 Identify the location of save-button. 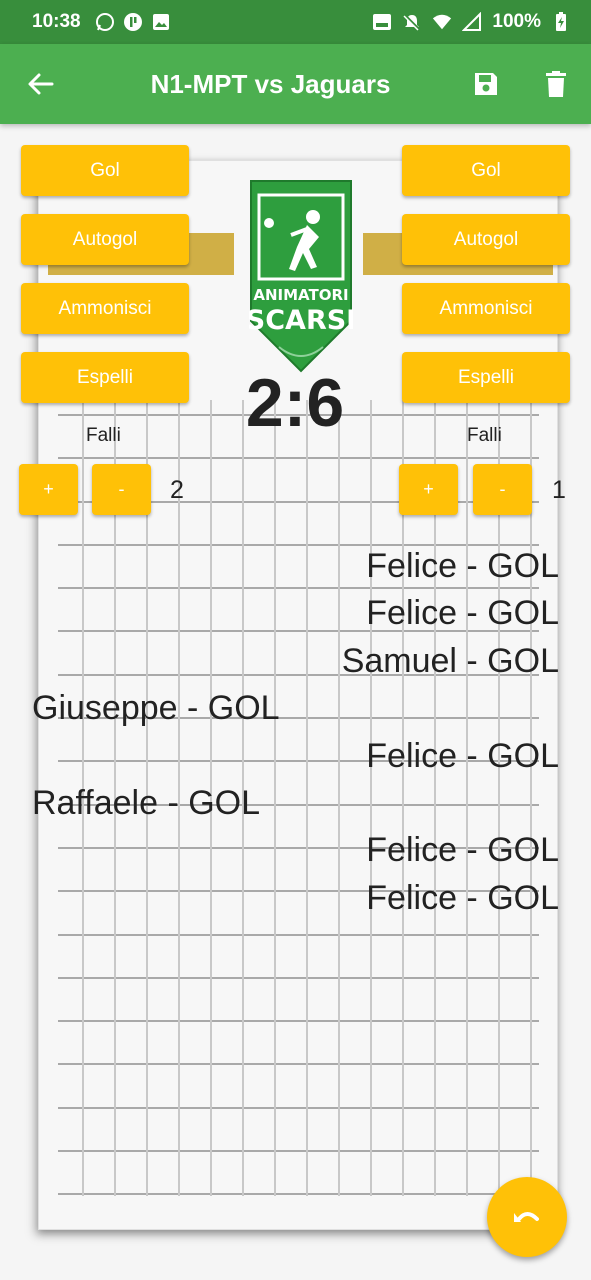
(486, 84).